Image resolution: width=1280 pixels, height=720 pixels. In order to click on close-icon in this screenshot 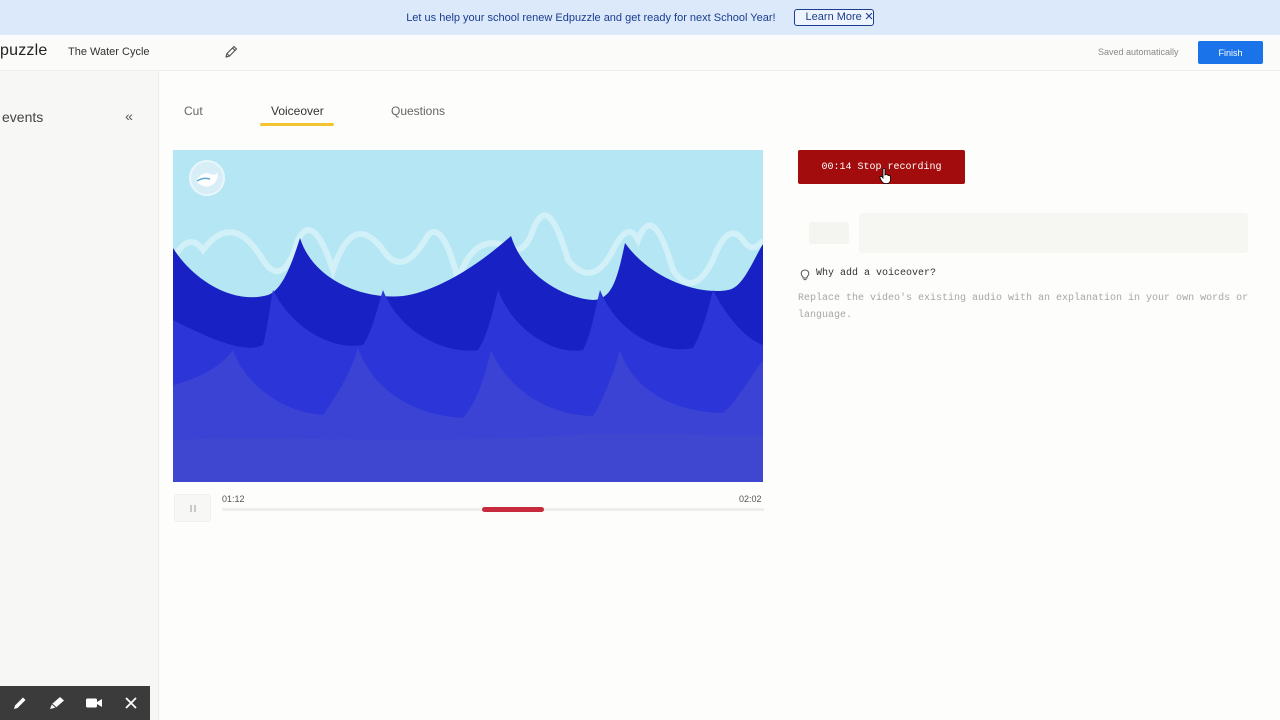, I will do `click(131, 703)`.